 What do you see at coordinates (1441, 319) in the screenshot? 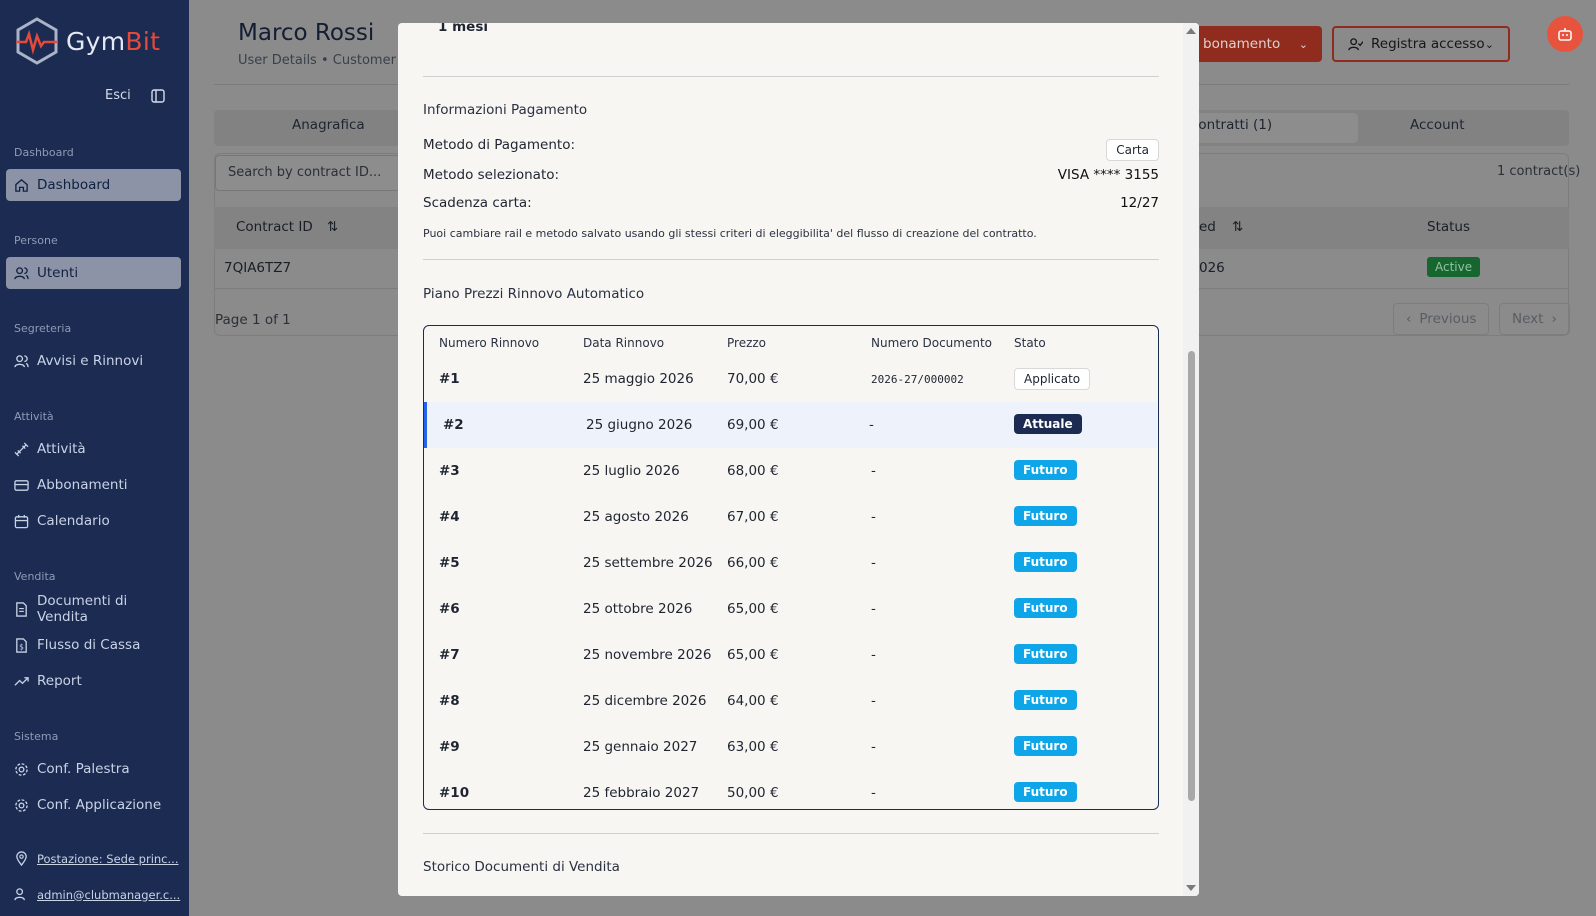
I see `previous-page-button: ‹ Previous` at bounding box center [1441, 319].